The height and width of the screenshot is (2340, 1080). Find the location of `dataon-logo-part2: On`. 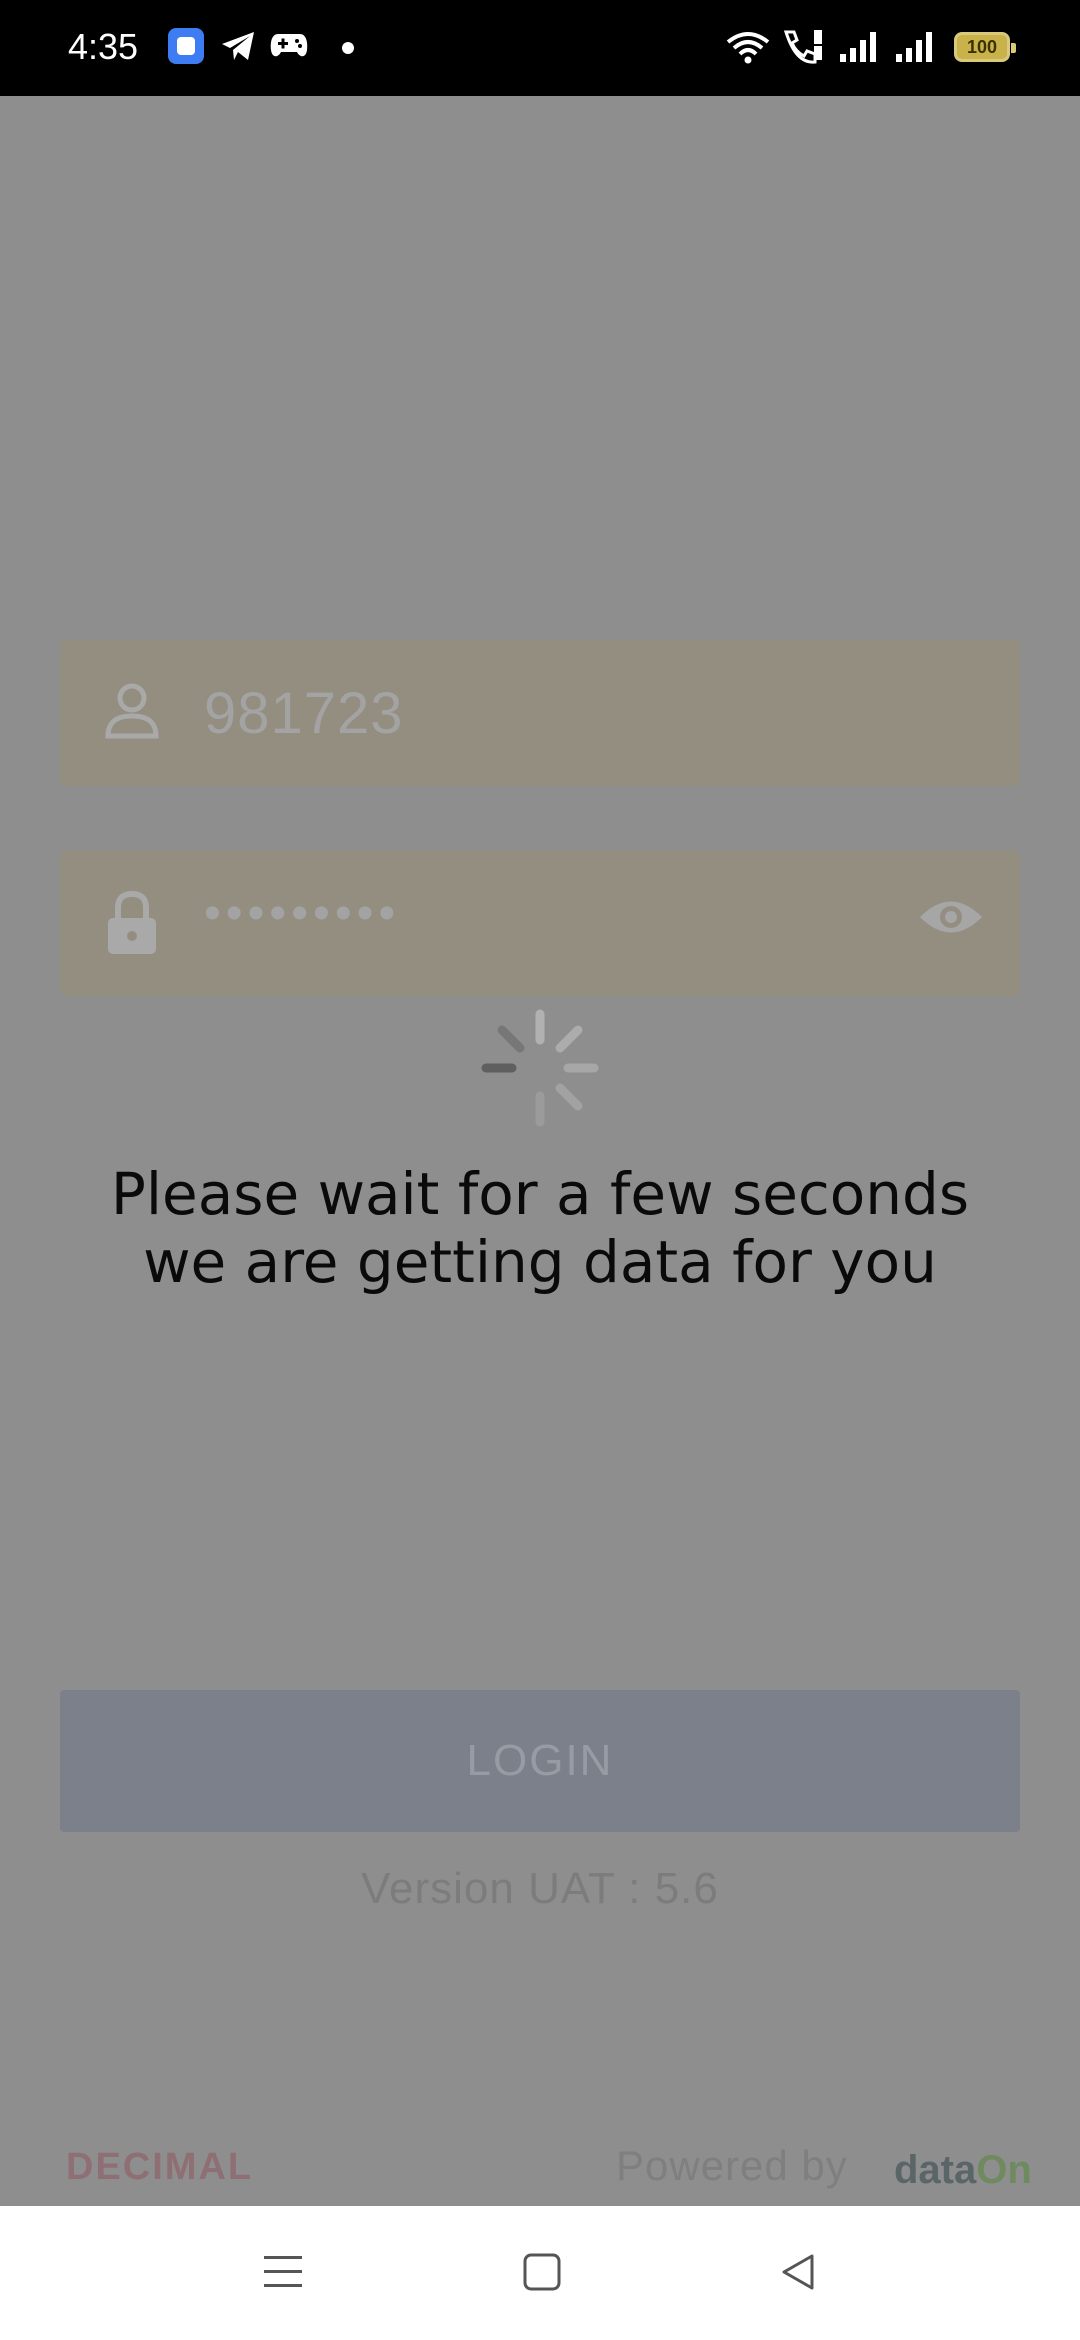

dataon-logo-part2: On is located at coordinates (1004, 2170).